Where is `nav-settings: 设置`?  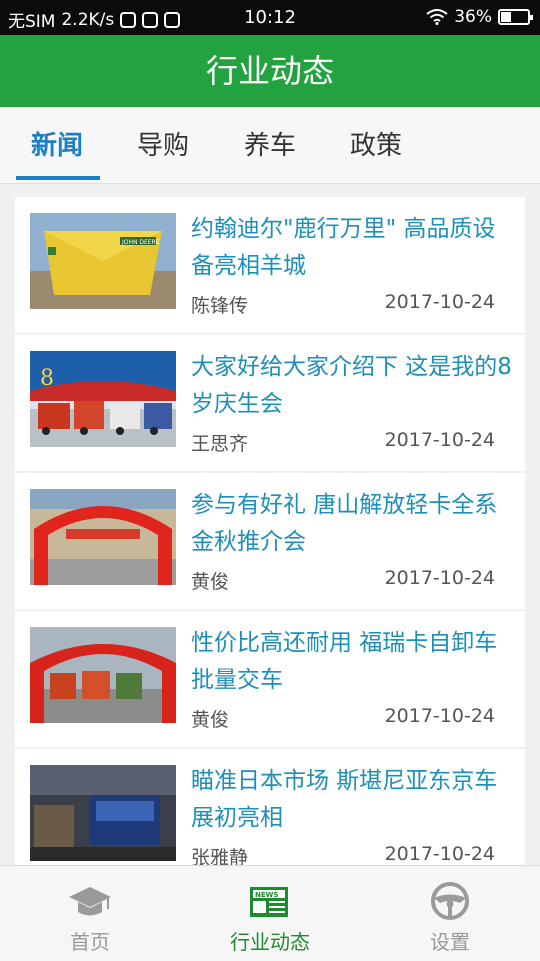
nav-settings: 设置 is located at coordinates (450, 913).